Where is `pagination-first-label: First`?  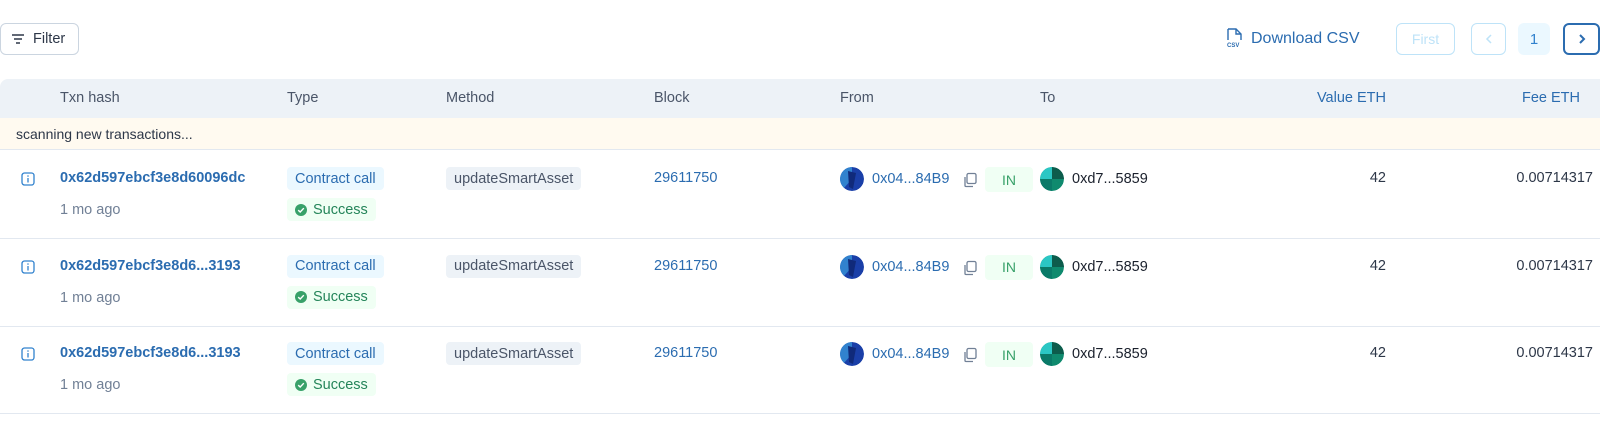 pagination-first-label: First is located at coordinates (1425, 39).